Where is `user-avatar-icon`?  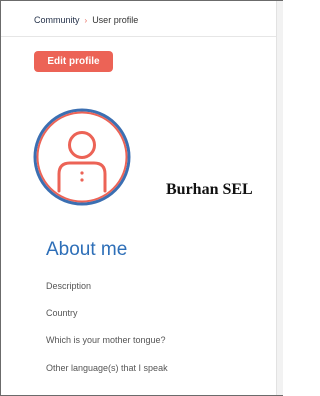 user-avatar-icon is located at coordinates (82, 157).